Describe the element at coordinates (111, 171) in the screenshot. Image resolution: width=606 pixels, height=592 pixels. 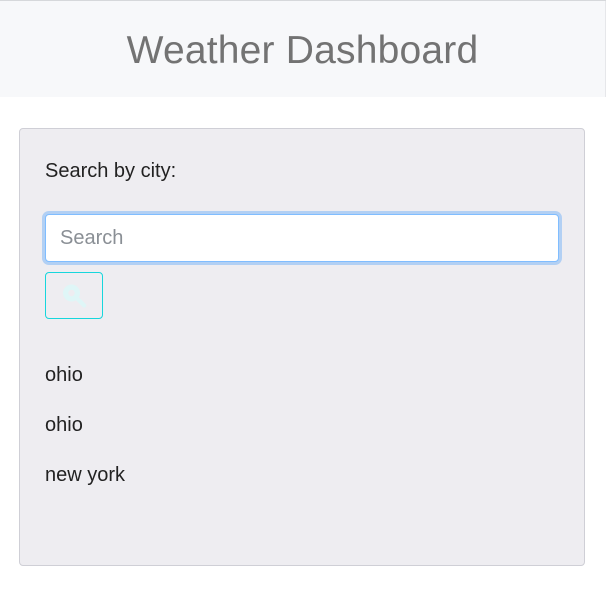
I see `search-label: Search by city:` at that location.